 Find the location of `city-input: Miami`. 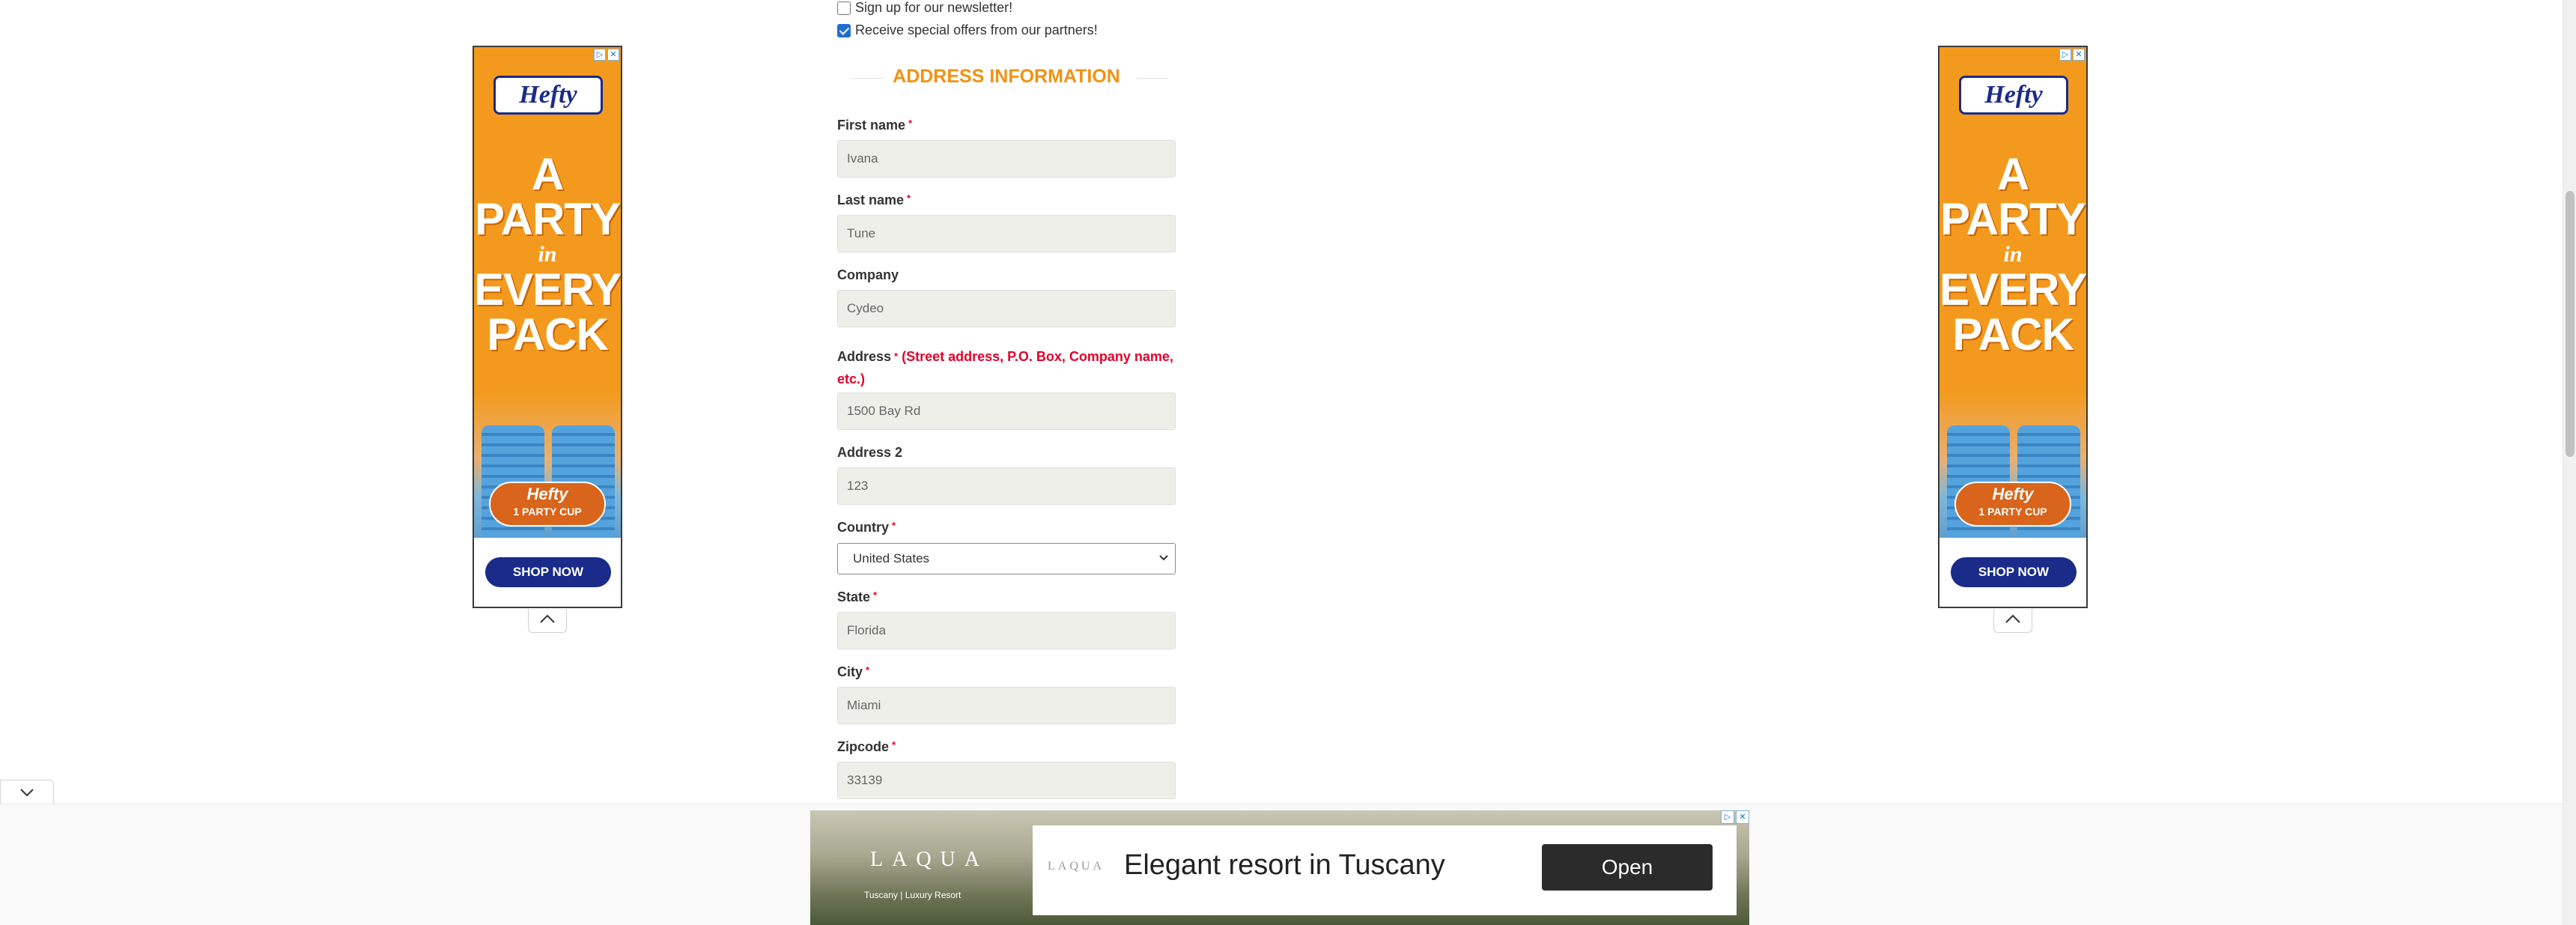

city-input: Miami is located at coordinates (1006, 705).